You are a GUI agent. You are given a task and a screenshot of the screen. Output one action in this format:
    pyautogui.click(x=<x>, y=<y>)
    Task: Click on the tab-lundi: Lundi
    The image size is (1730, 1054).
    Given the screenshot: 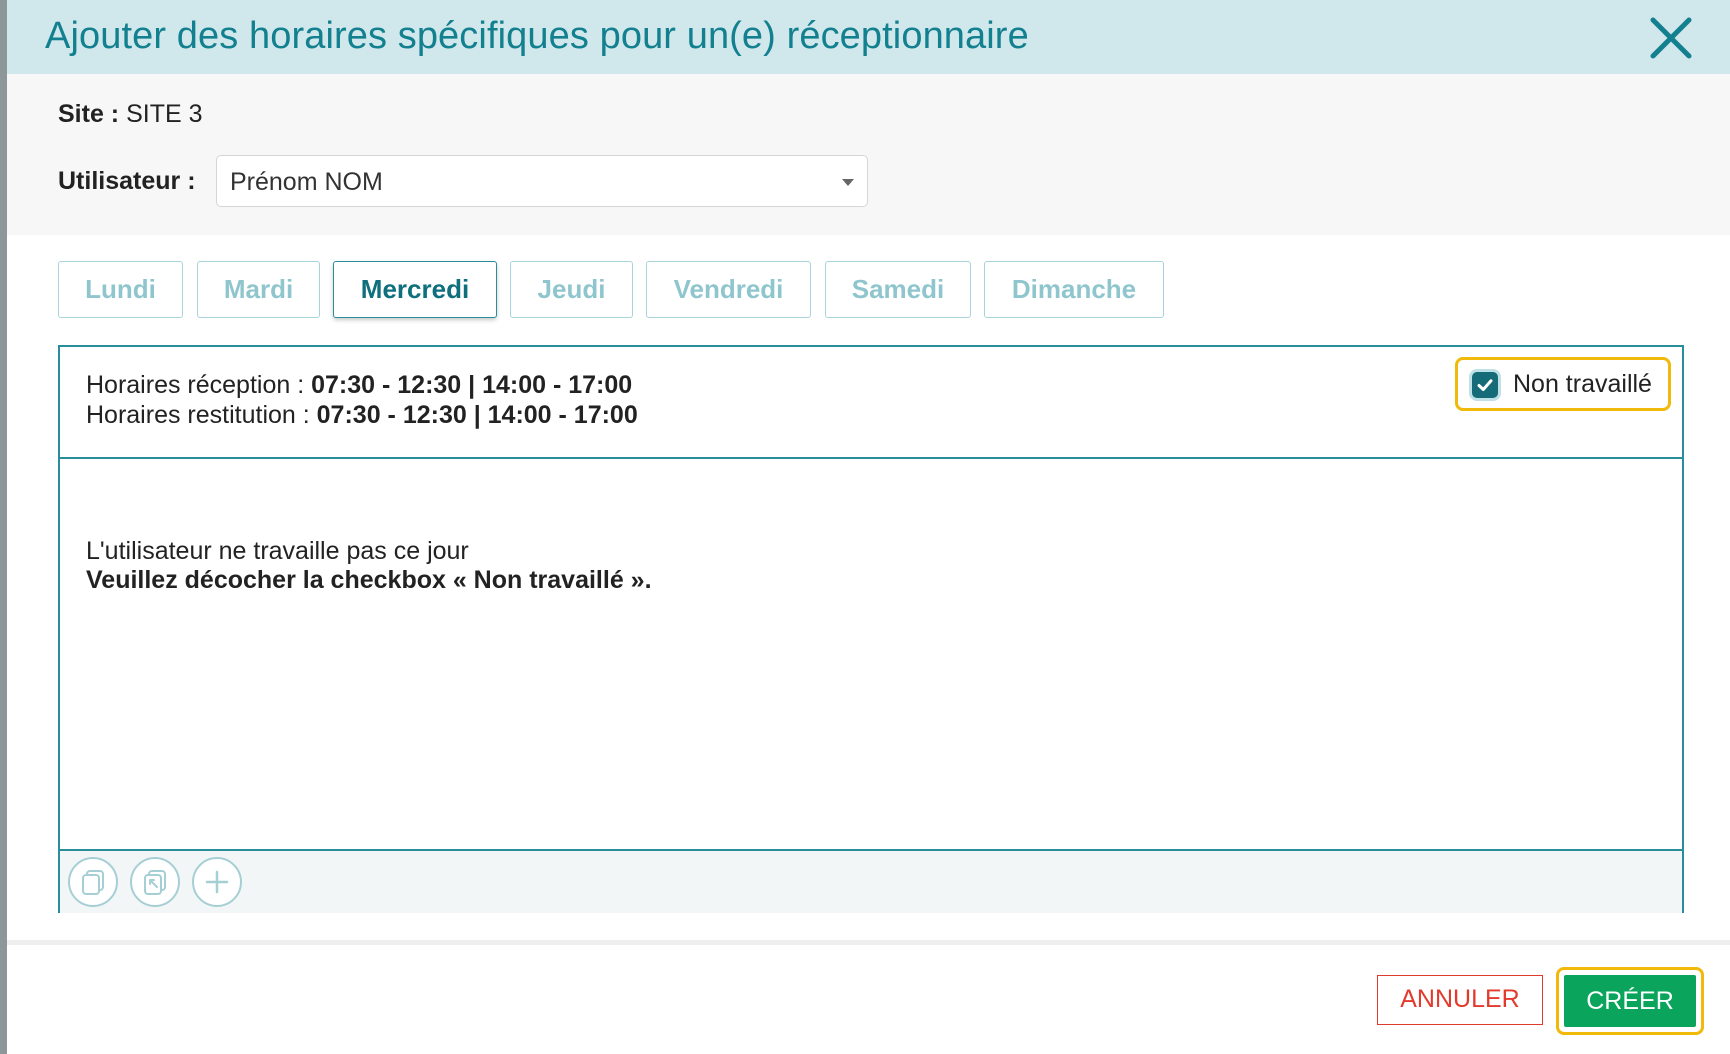 What is the action you would take?
    pyautogui.click(x=120, y=289)
    